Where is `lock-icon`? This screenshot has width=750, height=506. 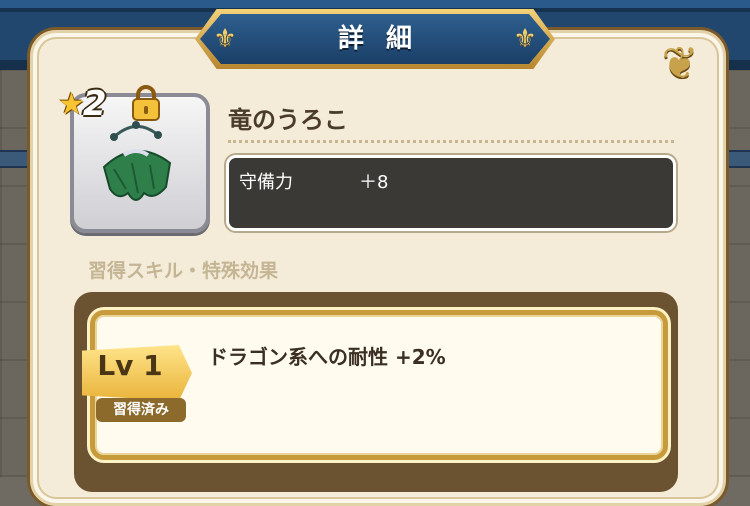
lock-icon is located at coordinates (146, 103).